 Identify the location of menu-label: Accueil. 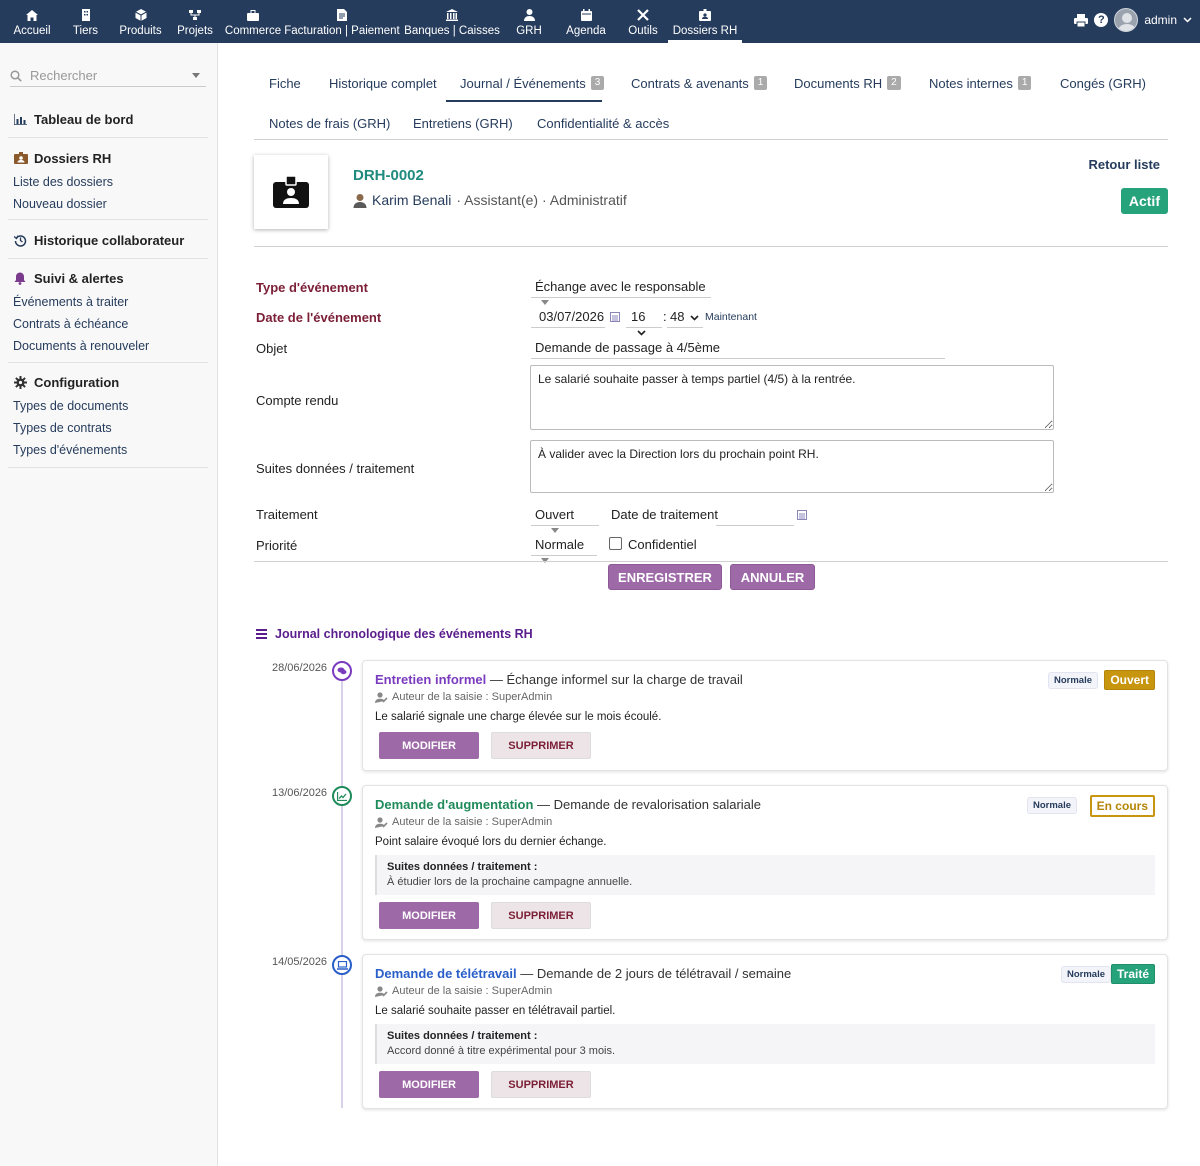
(32, 31).